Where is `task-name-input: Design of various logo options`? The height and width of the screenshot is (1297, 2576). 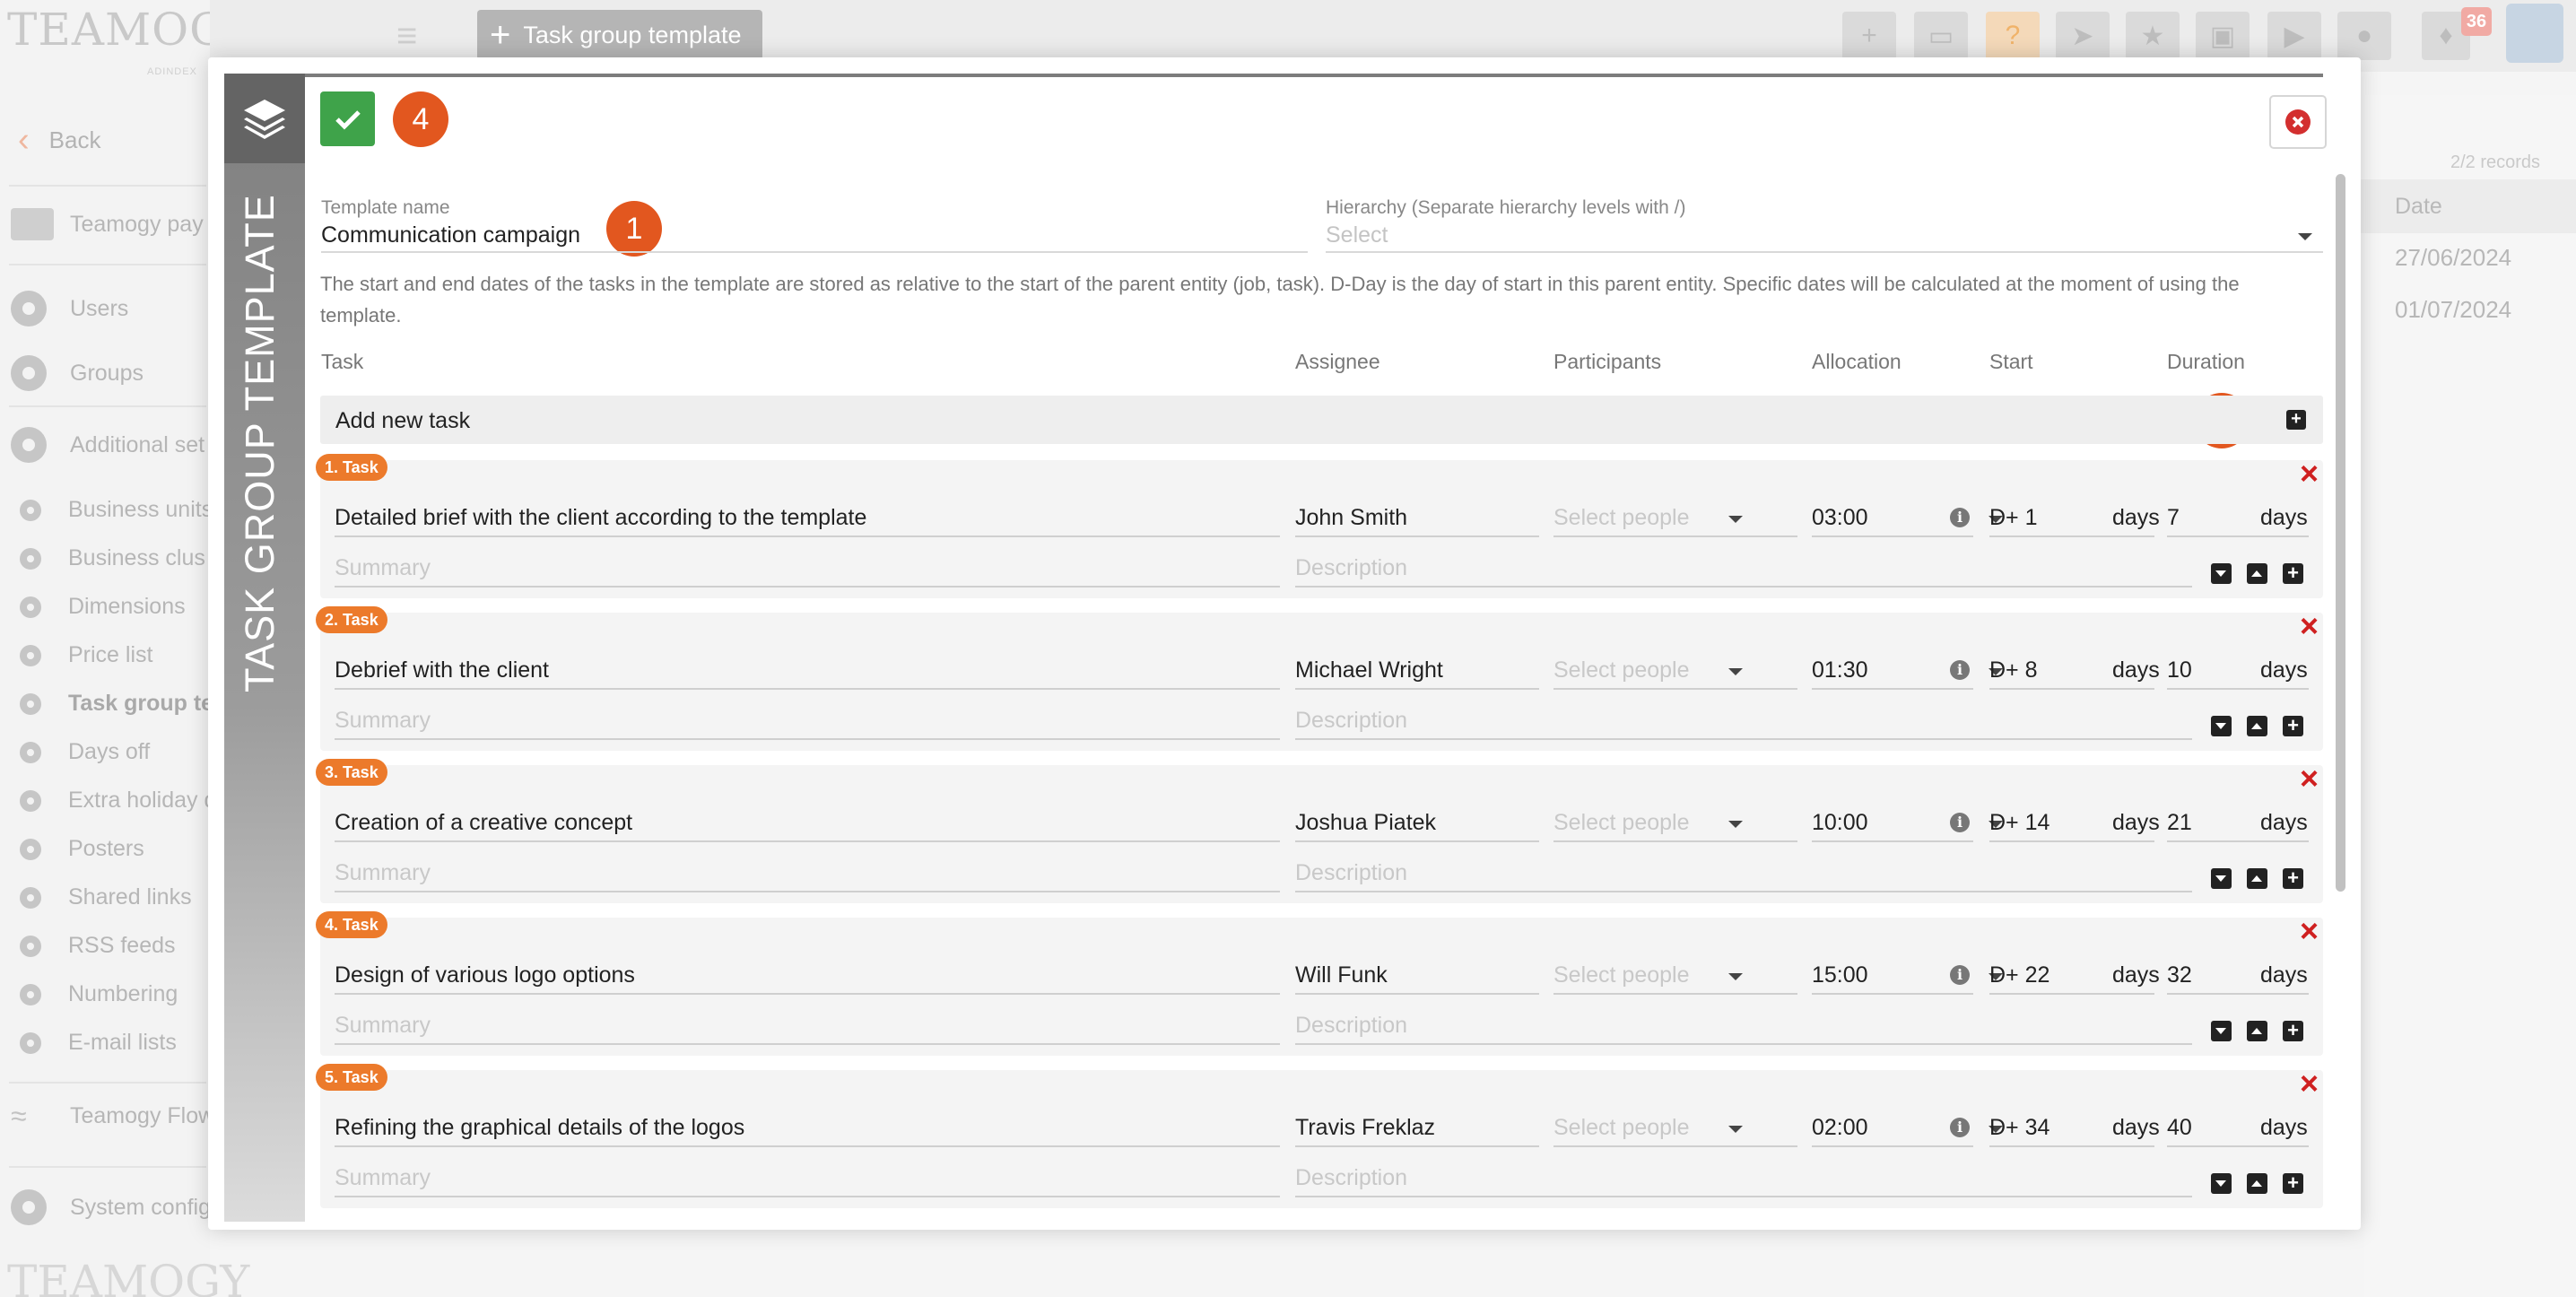
task-name-input: Design of various logo options is located at coordinates (485, 975).